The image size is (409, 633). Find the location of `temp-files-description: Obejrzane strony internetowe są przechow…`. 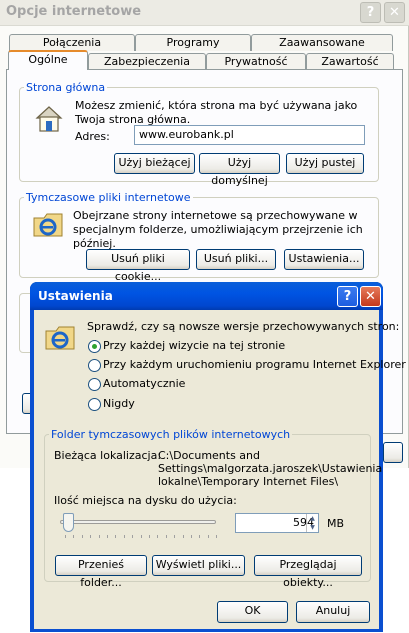

temp-files-description: Obejrzane strony internetowe są przechow… is located at coordinates (218, 229).